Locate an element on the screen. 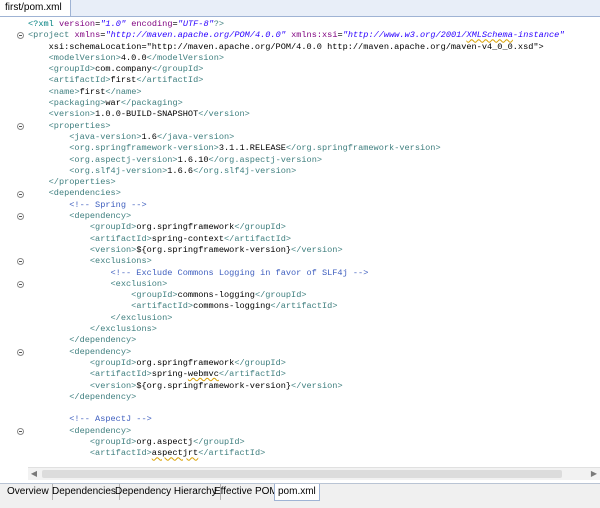 This screenshot has height=508, width=600. annotation-ruler is located at coordinates (7, 250).